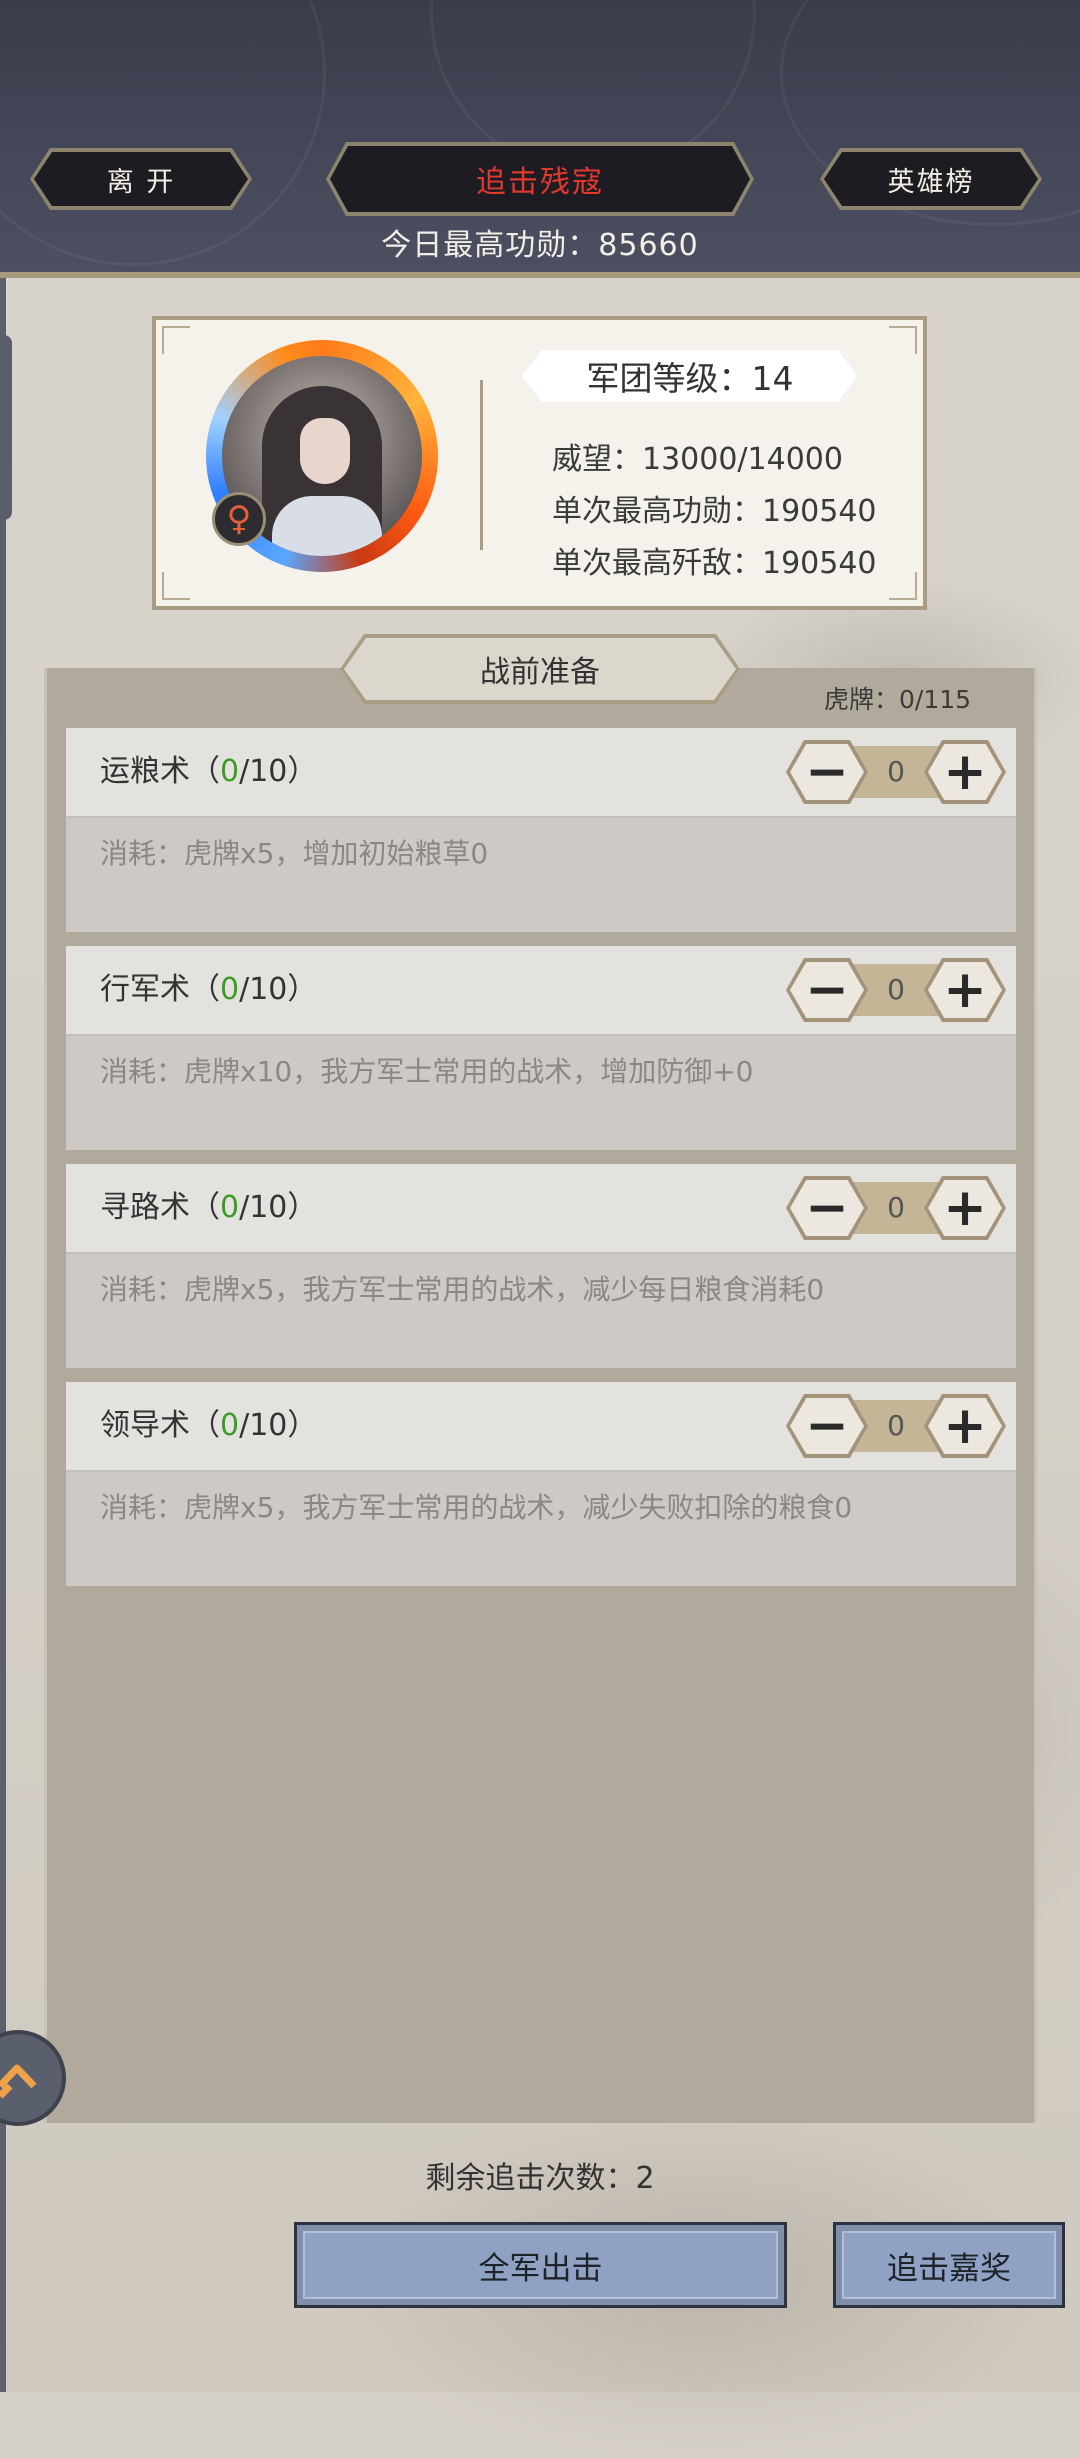  I want to click on skill-description: 消耗：虎牌x5，增加初始粮草0, so click(294, 853).